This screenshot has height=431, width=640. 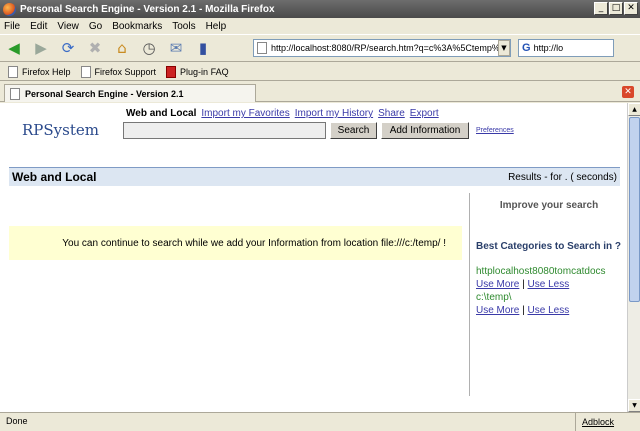 I want to click on reload-icon: ⟳, so click(x=68, y=48).